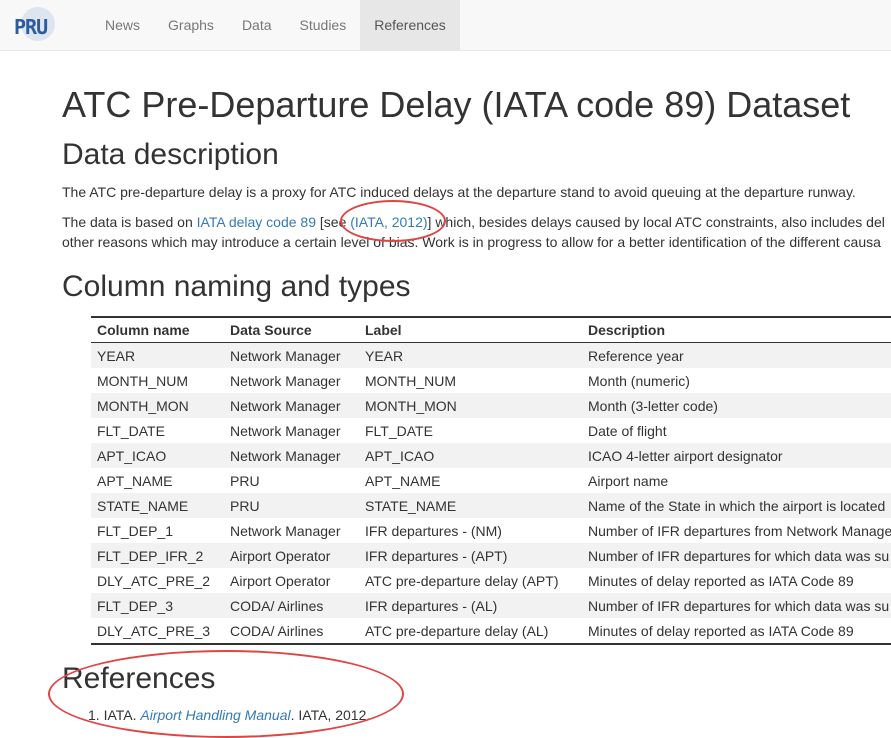  I want to click on nav-data: Data, so click(257, 25).